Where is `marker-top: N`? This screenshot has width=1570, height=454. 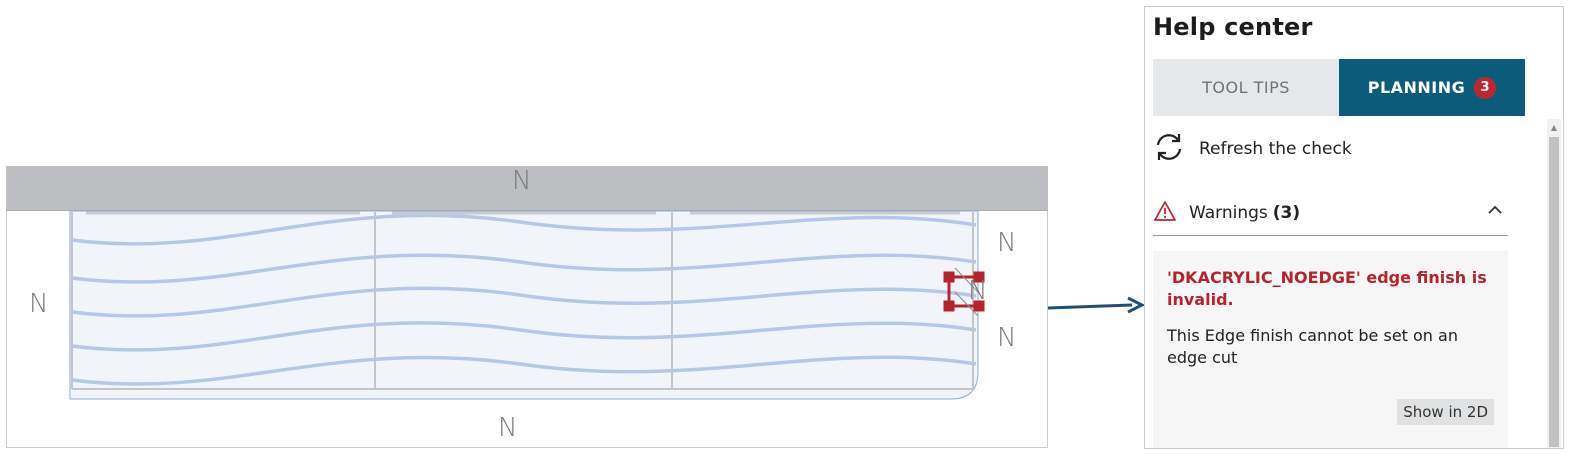 marker-top: N is located at coordinates (522, 181).